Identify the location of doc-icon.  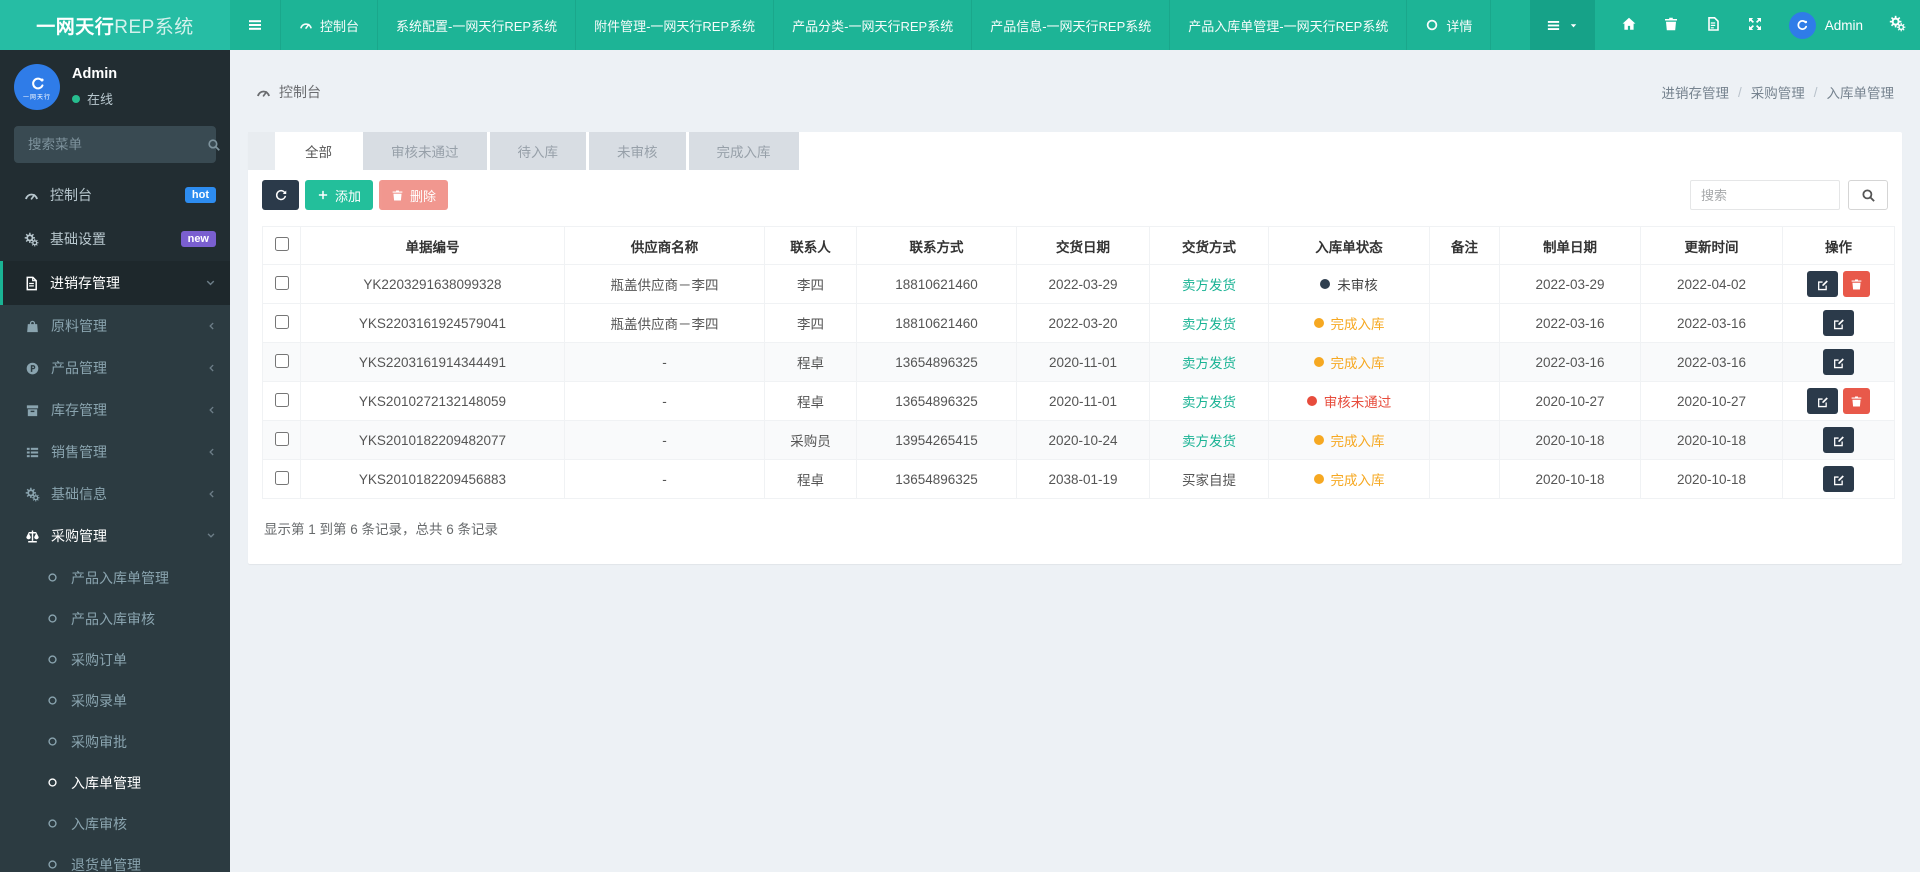
(1713, 24).